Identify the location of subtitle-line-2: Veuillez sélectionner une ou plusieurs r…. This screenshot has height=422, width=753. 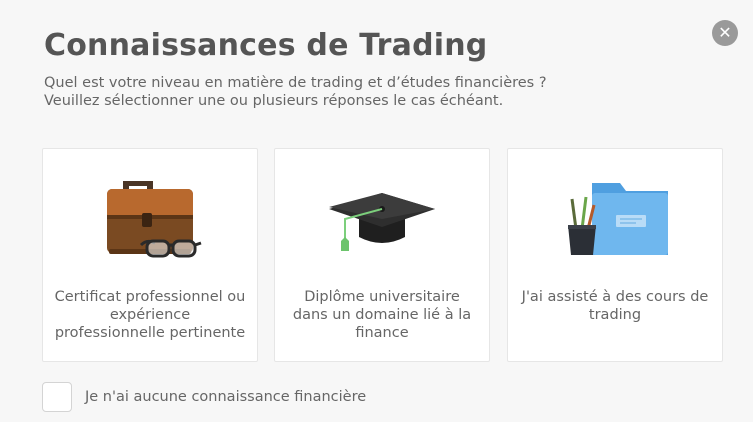
(274, 101).